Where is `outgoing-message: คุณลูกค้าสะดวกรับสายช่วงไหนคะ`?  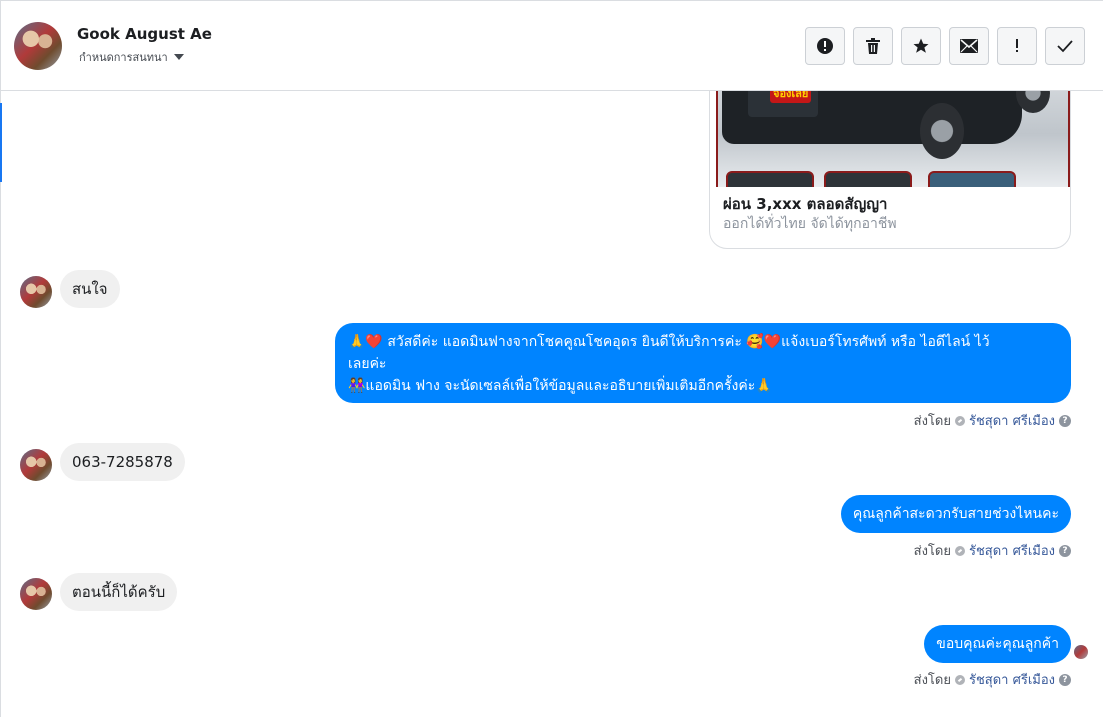 outgoing-message: คุณลูกค้าสะดวกรับสายช่วงไหนคะ is located at coordinates (955, 514).